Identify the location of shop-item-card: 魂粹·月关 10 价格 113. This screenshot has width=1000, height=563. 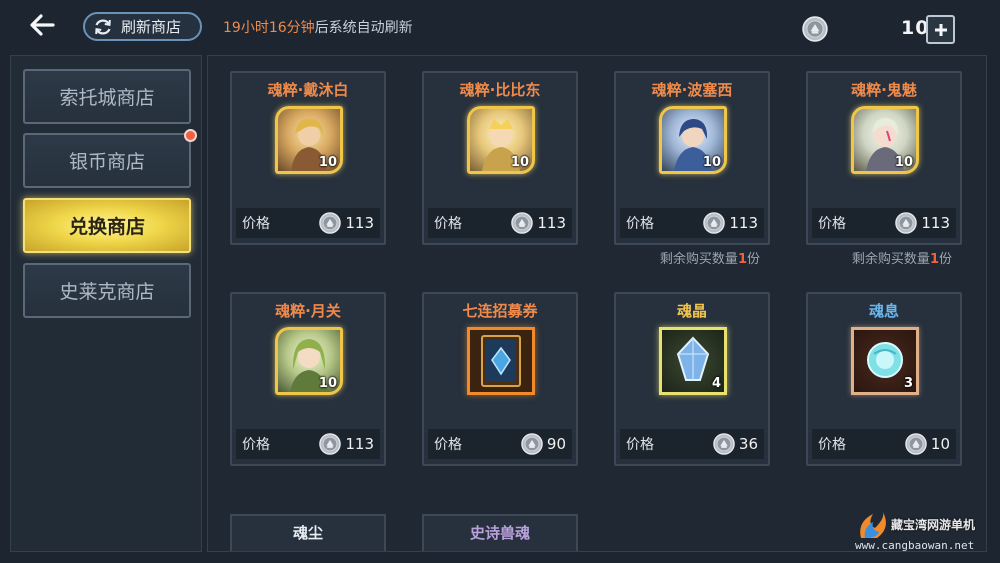
(308, 379).